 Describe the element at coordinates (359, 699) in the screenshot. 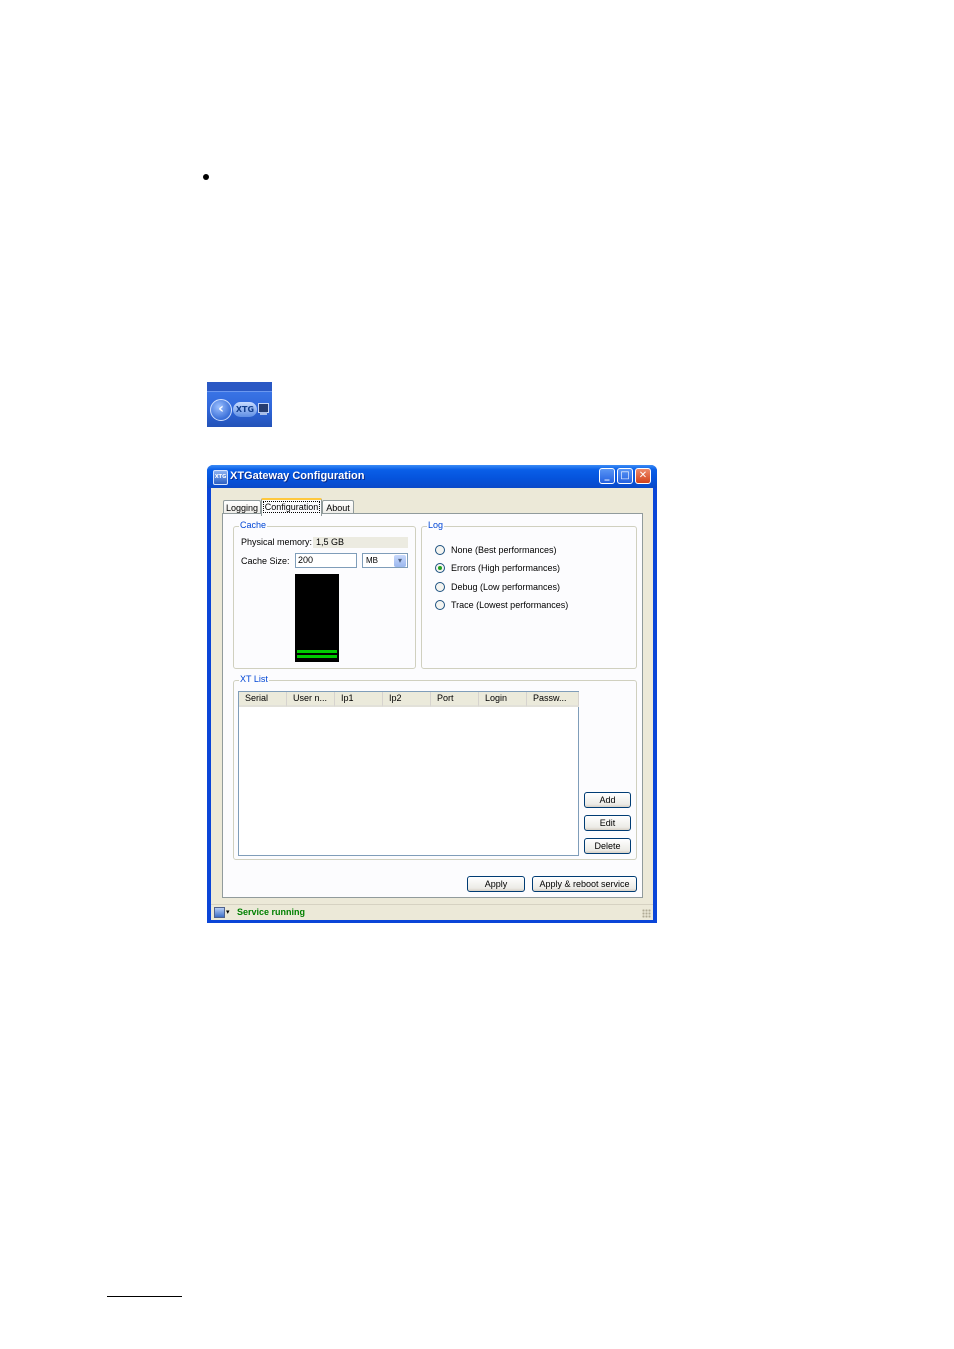

I see `column-header-ip1: Ip1` at that location.